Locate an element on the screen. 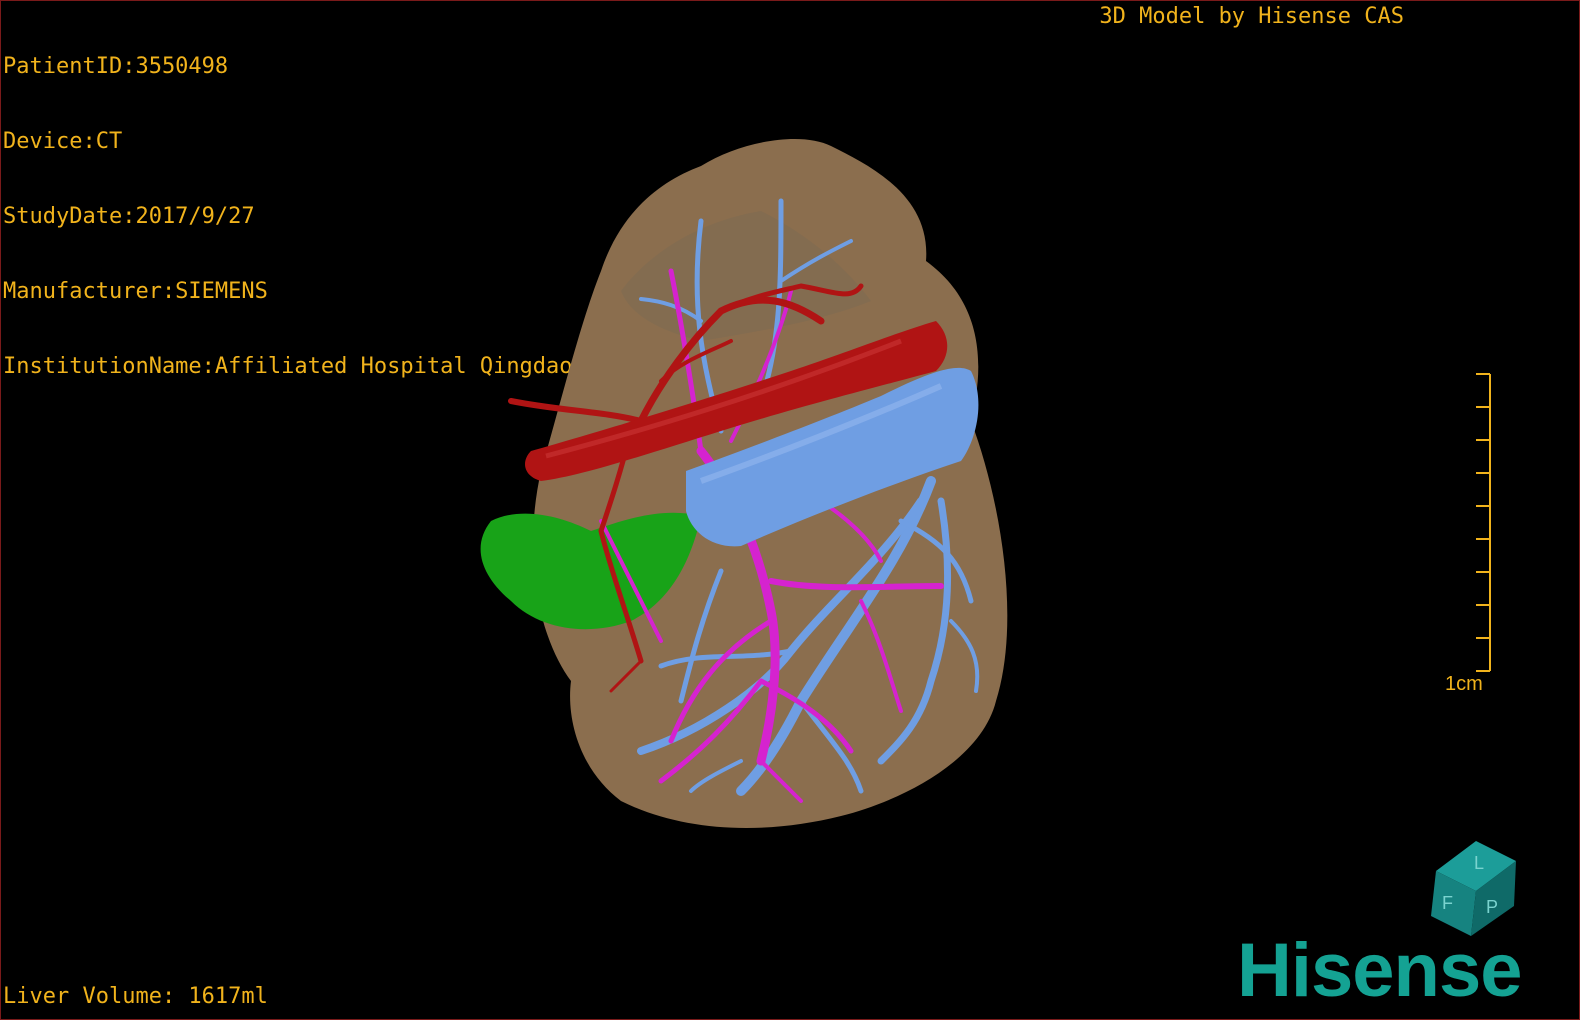 The width and height of the screenshot is (1580, 1020). scale-bar is located at coordinates (1483, 522).